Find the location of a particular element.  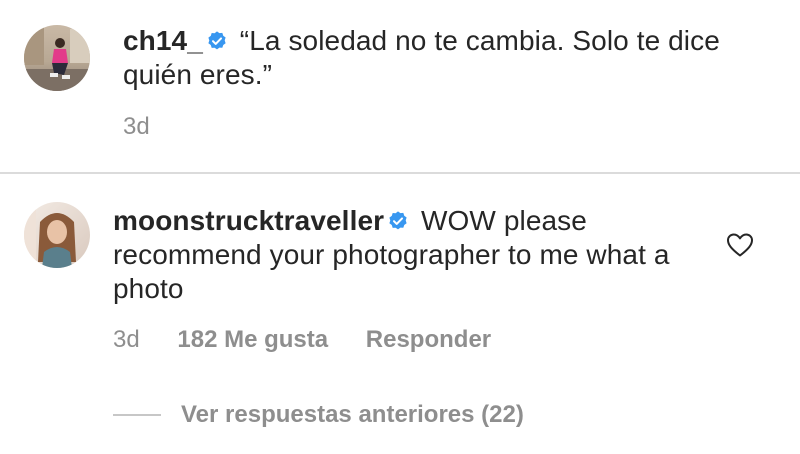

view-previous-replies-label: Ver respuestas anteriores (22) is located at coordinates (352, 415).